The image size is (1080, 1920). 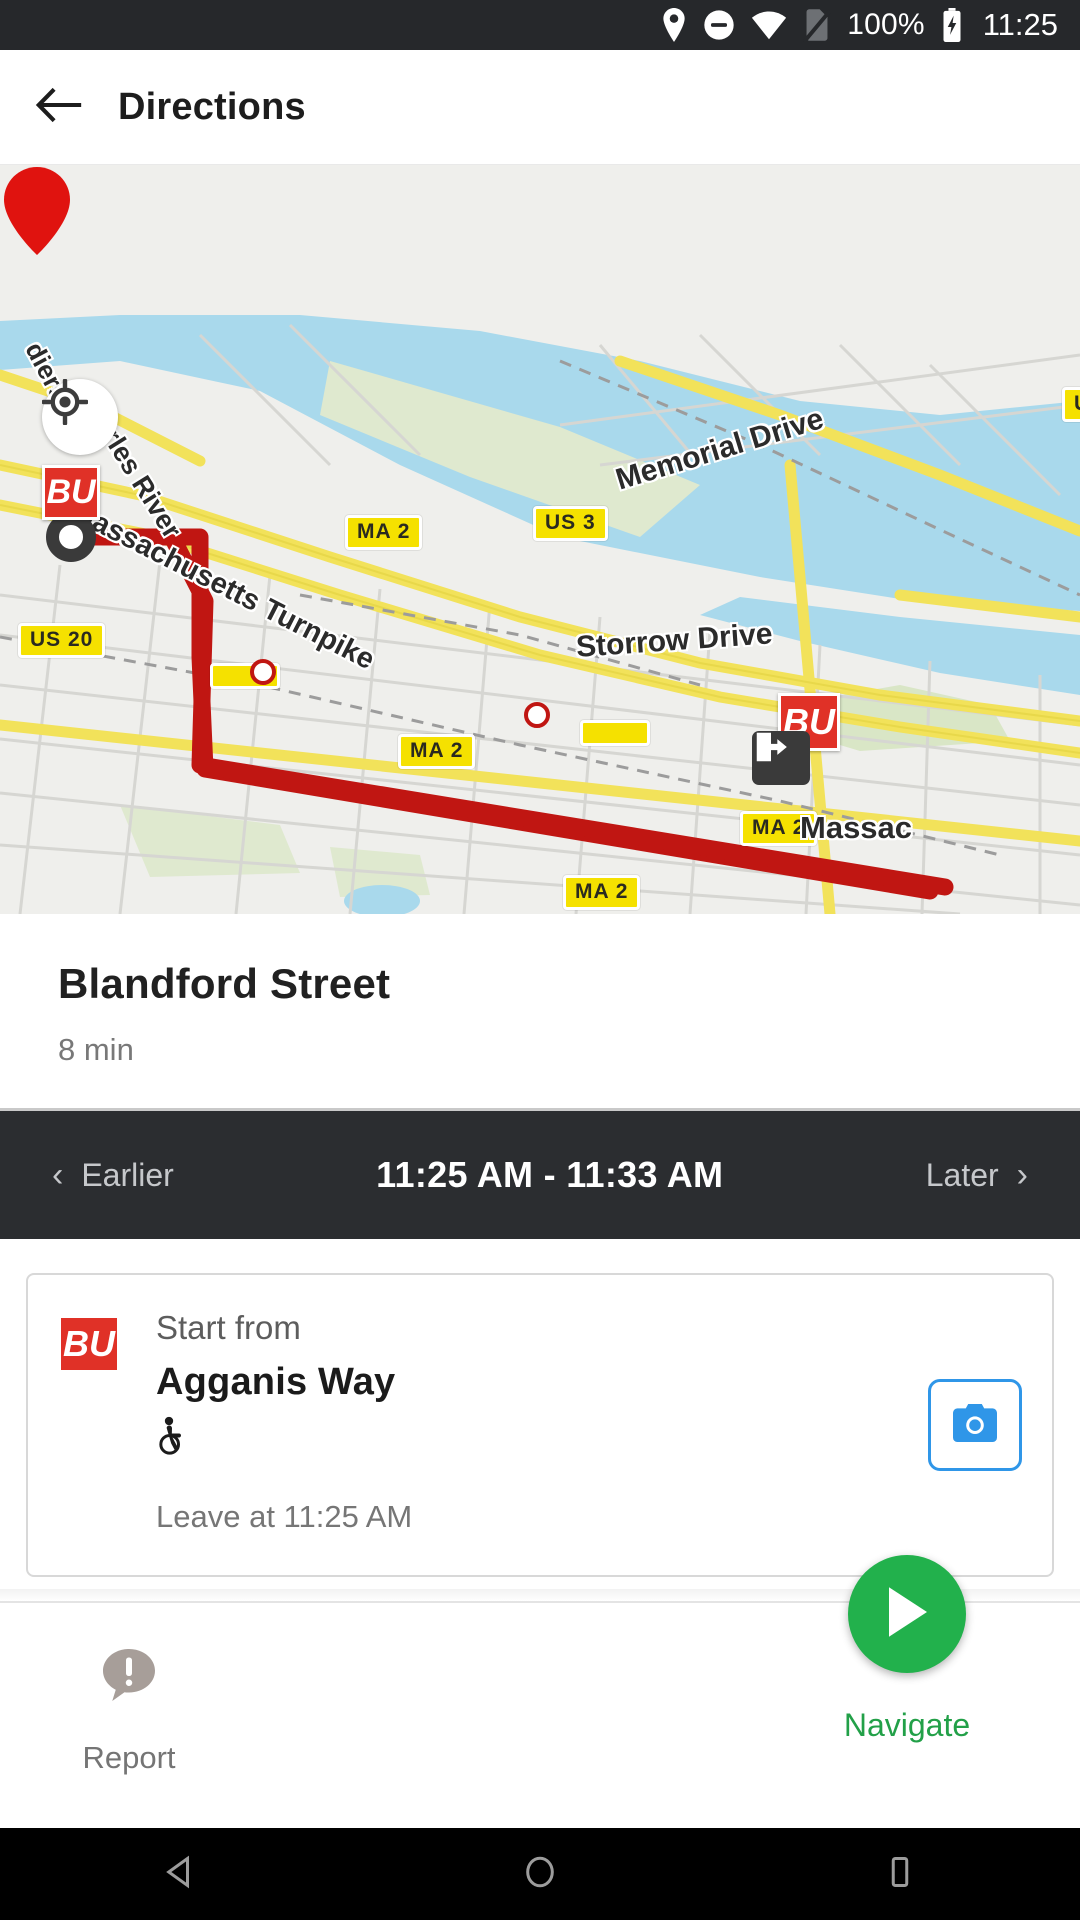 What do you see at coordinates (127, 1174) in the screenshot?
I see `earlier-label: Earlier` at bounding box center [127, 1174].